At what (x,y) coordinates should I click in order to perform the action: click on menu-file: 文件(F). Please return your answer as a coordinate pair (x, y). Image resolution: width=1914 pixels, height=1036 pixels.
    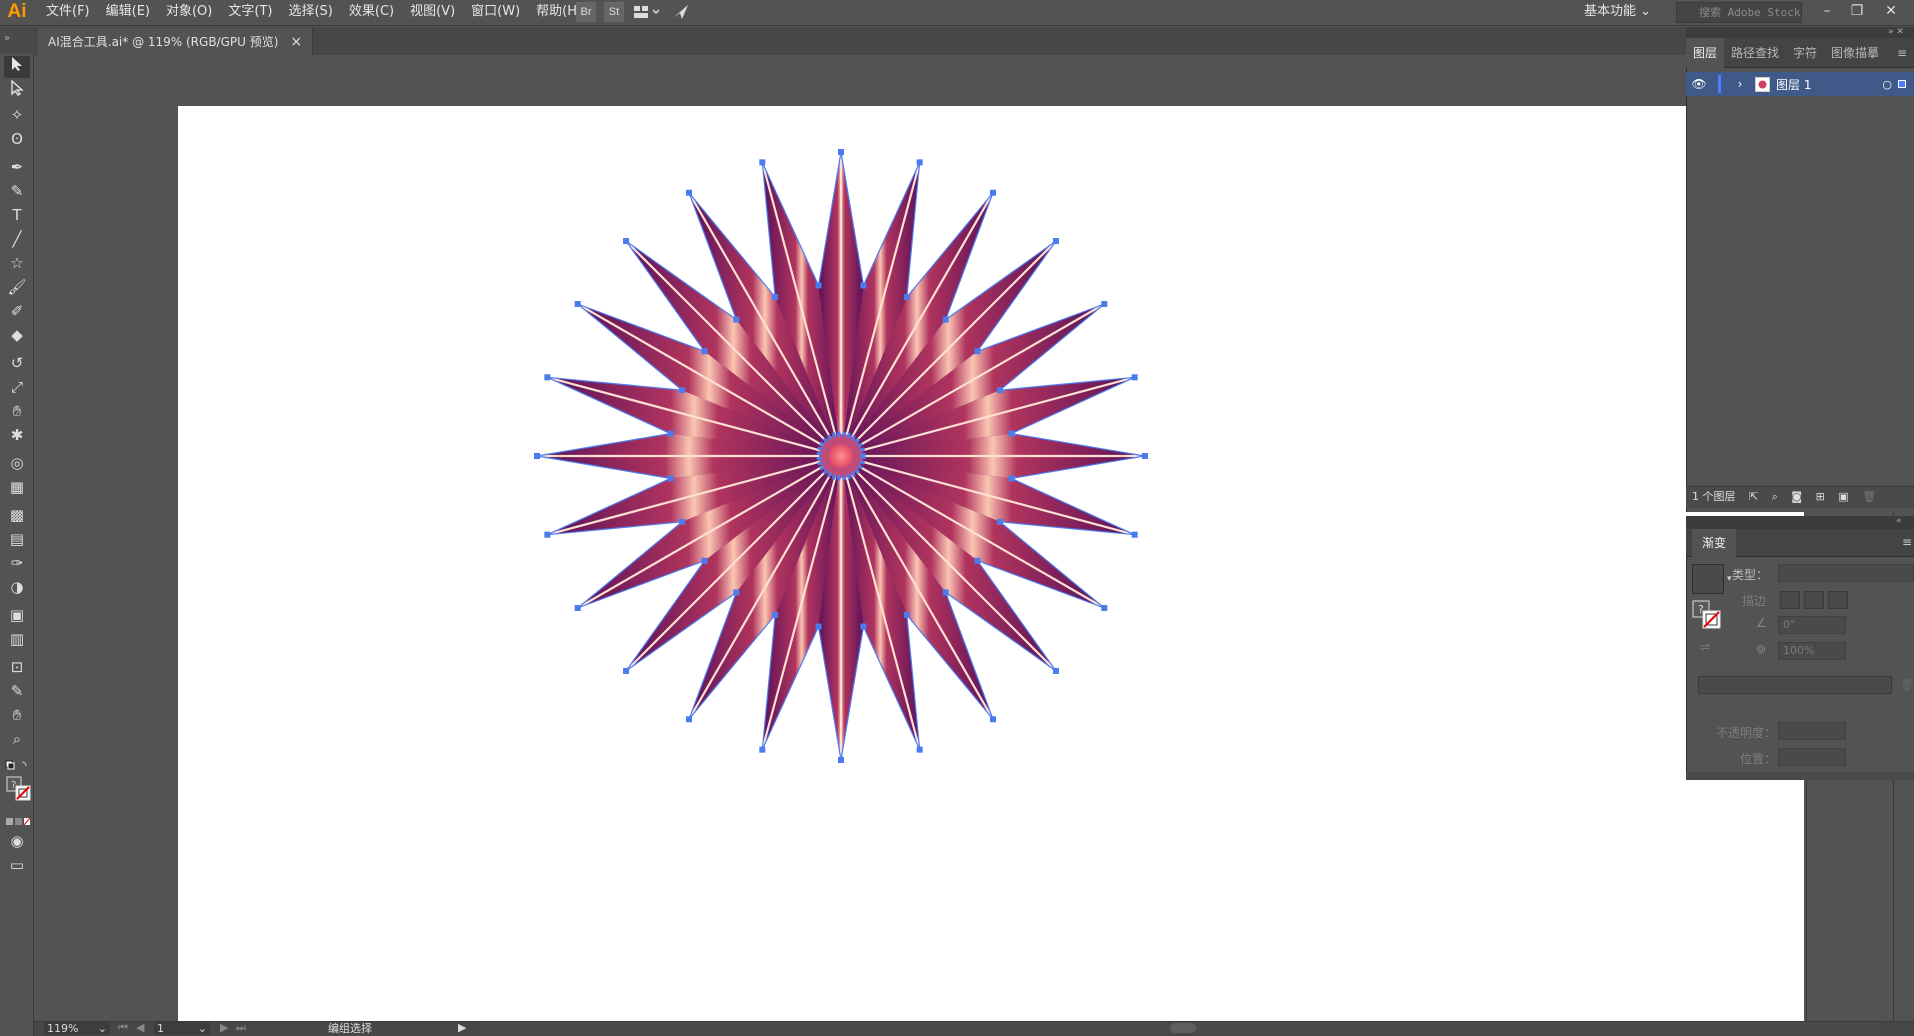
    Looking at the image, I should click on (68, 13).